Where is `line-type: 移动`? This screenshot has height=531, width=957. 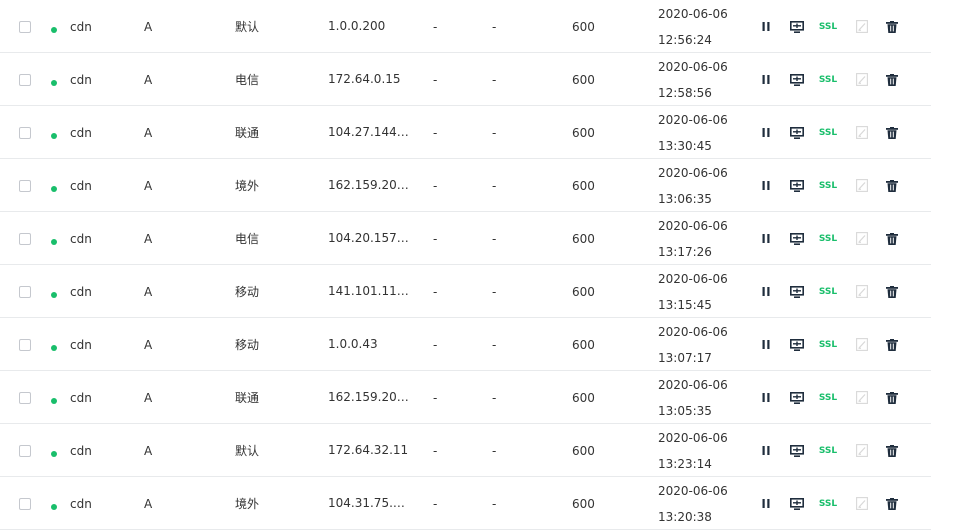 line-type: 移动 is located at coordinates (247, 345).